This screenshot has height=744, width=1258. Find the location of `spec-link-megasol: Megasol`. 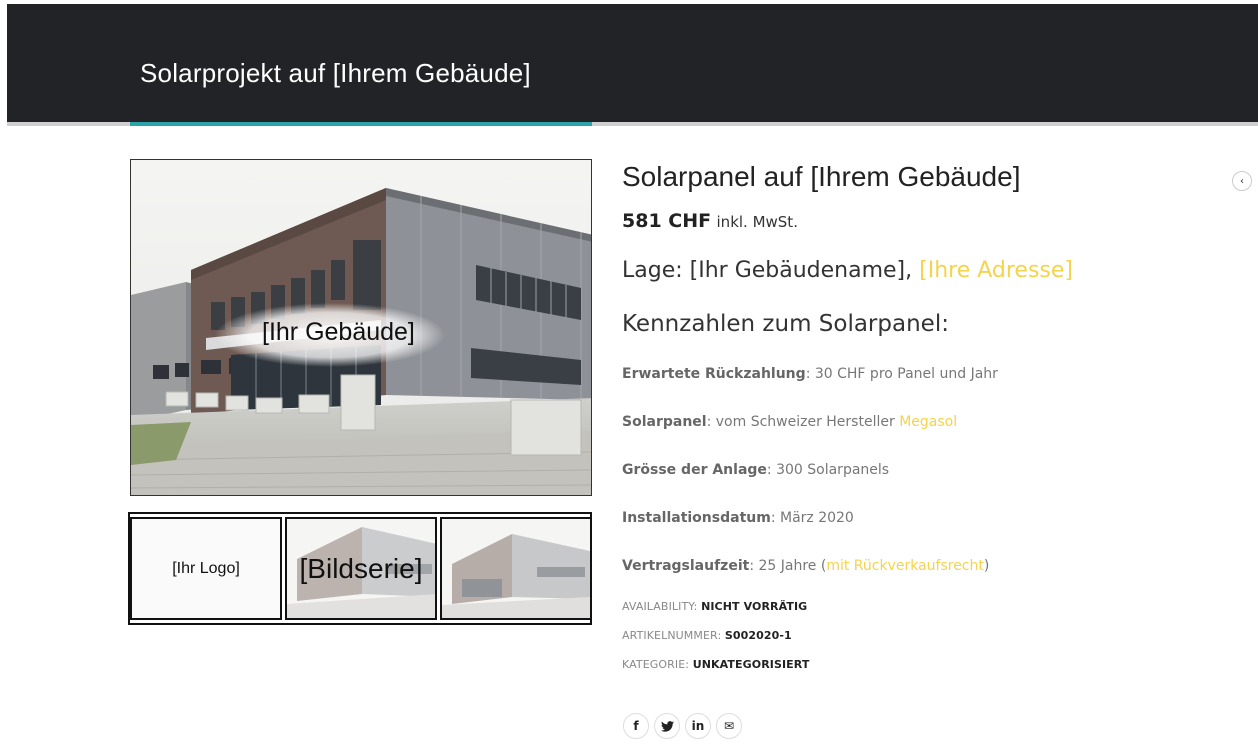

spec-link-megasol: Megasol is located at coordinates (928, 422).